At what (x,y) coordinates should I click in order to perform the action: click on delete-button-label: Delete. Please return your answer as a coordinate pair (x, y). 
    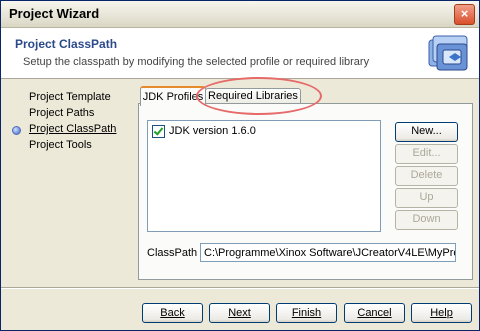
    Looking at the image, I should click on (426, 175).